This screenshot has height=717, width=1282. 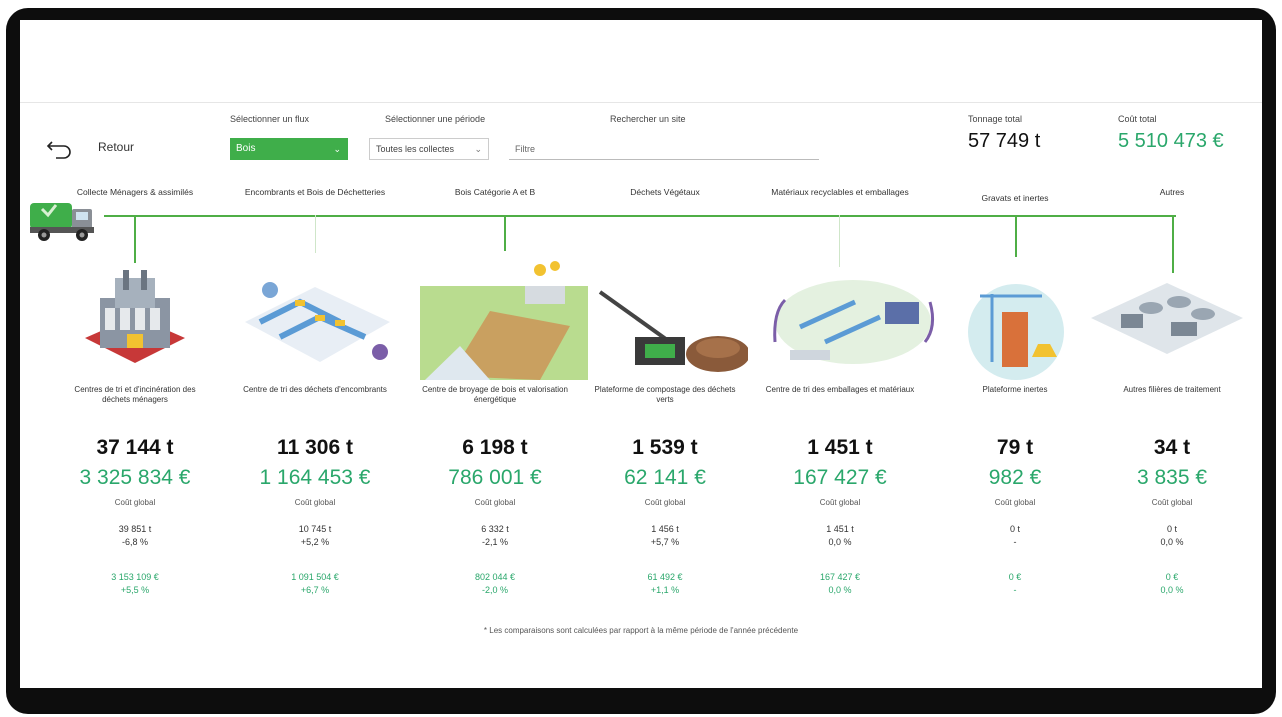 I want to click on stage-title: Bois Catégorie A et B, so click(x=495, y=192).